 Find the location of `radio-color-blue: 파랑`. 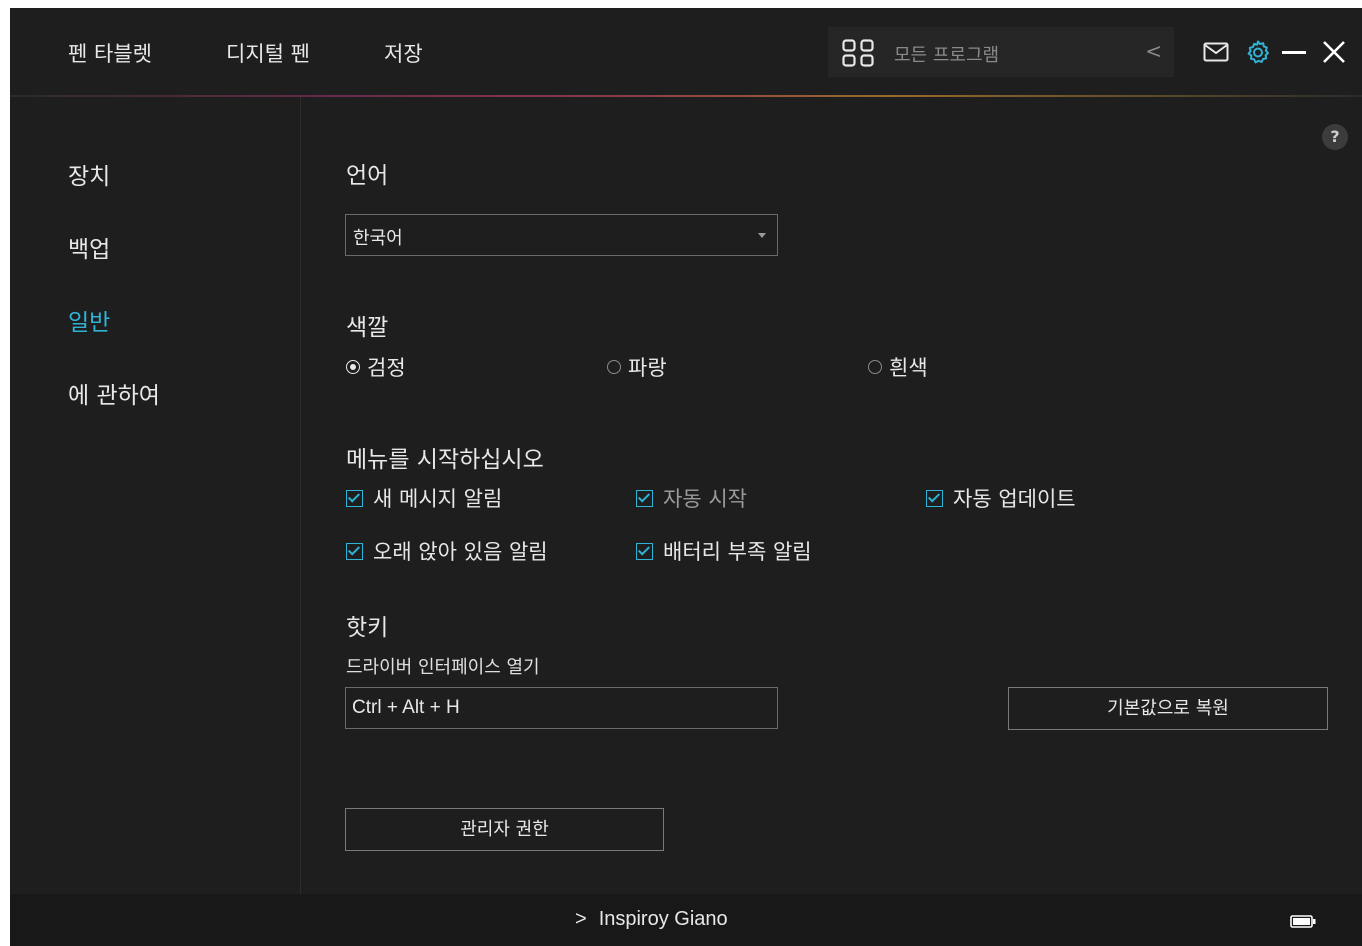

radio-color-blue: 파랑 is located at coordinates (637, 367).